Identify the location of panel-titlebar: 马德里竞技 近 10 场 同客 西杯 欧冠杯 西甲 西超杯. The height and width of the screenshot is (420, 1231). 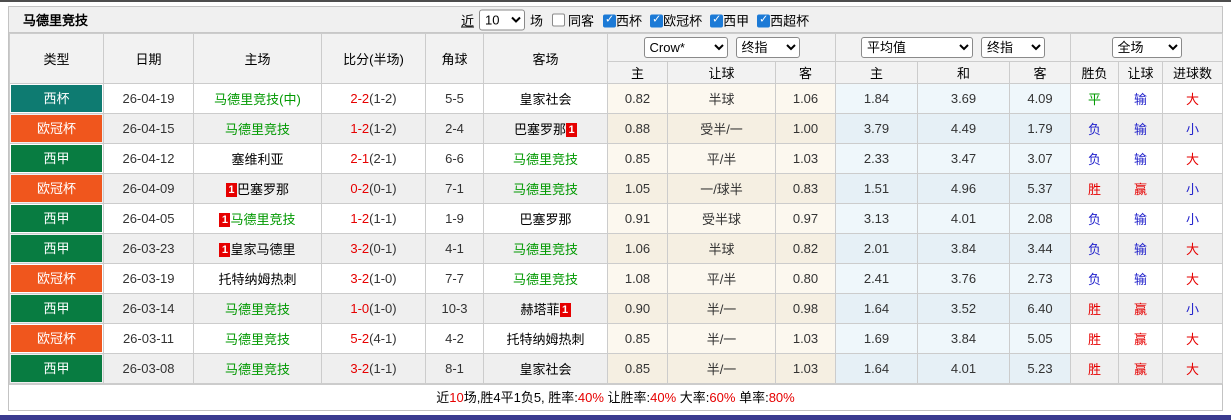
(615, 20).